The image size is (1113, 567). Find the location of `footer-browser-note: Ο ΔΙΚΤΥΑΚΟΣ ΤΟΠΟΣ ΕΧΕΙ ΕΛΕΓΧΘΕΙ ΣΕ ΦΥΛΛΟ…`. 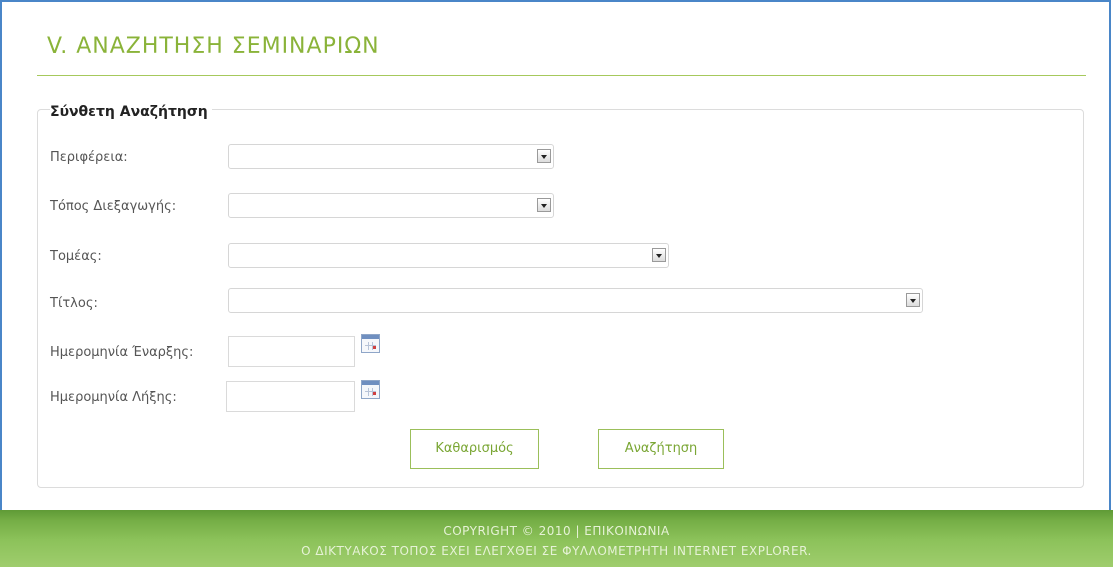

footer-browser-note: Ο ΔΙΚΤΥΑΚΟΣ ΤΟΠΟΣ ΕΧΕΙ ΕΛΕΓΧΘΕΙ ΣΕ ΦΥΛΛΟ… is located at coordinates (556, 551).